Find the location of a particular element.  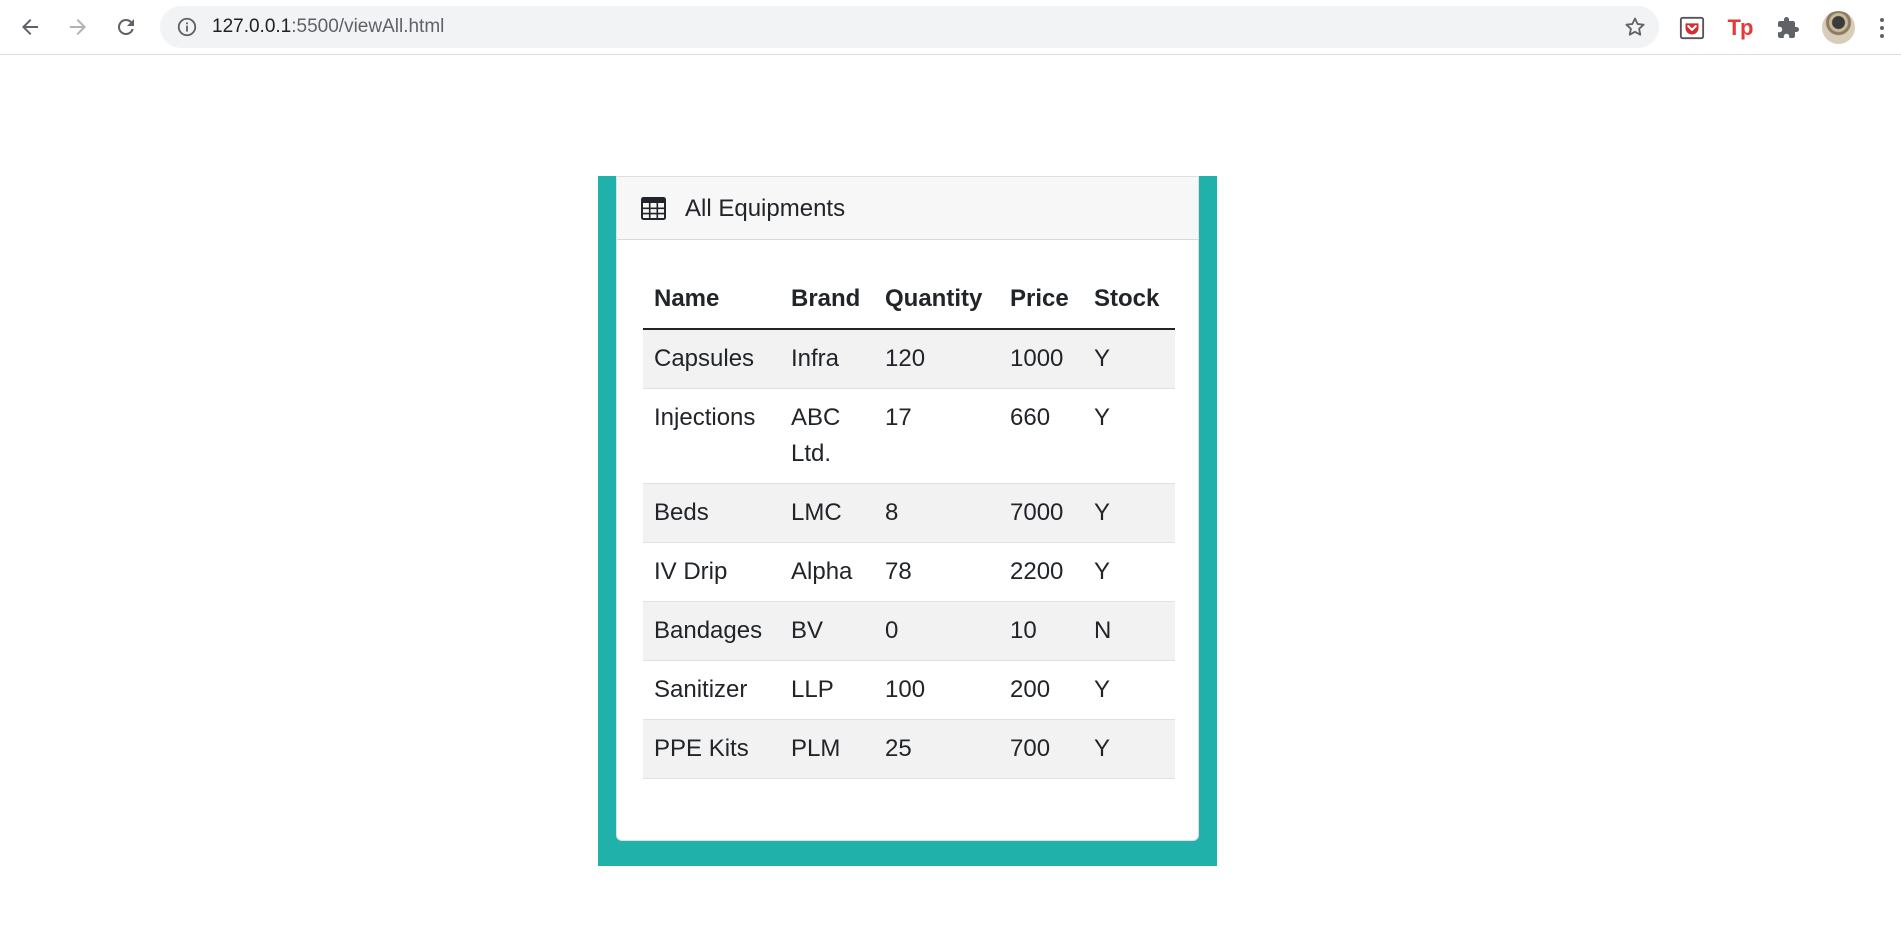

puzzle-extensions-icon is located at coordinates (1788, 28).